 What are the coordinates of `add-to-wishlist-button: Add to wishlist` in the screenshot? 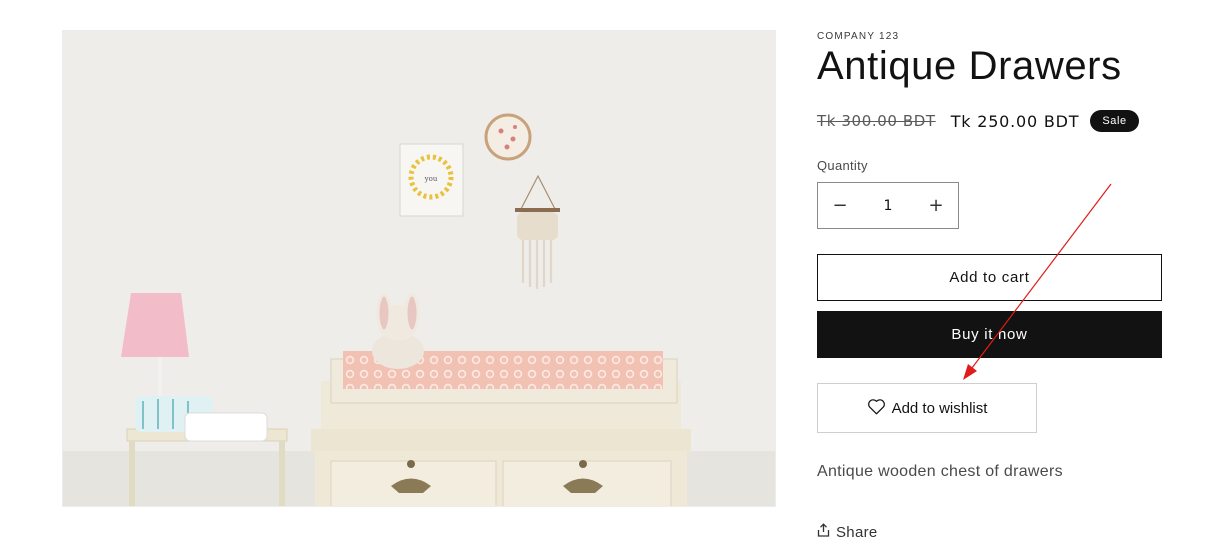 It's located at (927, 408).